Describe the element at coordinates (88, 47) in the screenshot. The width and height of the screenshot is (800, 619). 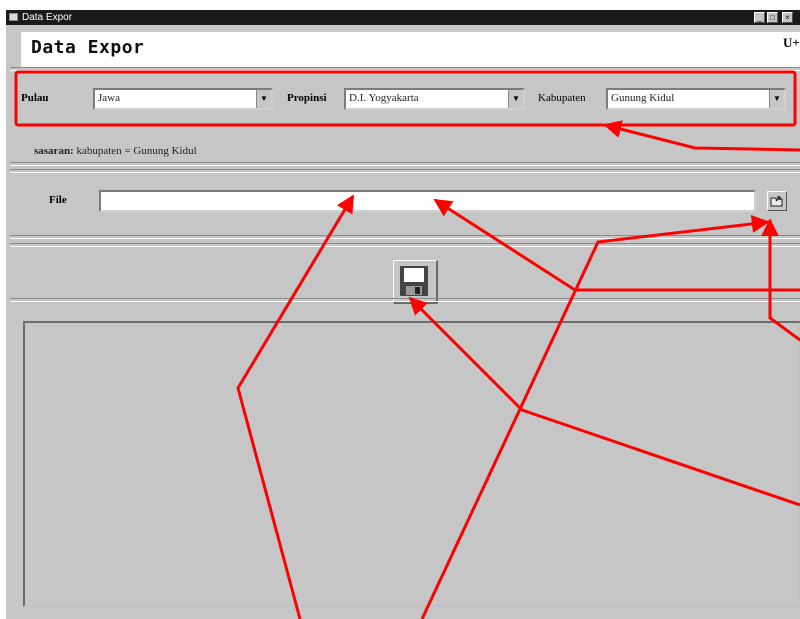
I see `page-title: Data Expor` at that location.